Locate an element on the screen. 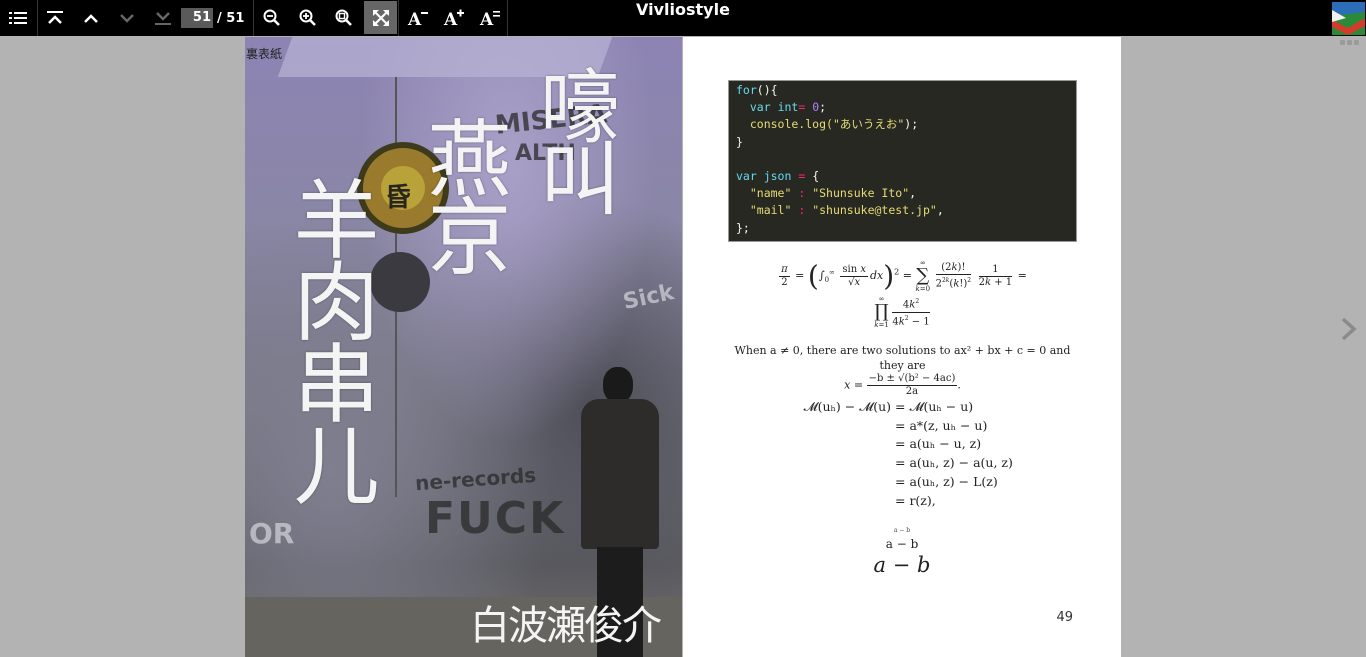  code-line: var json = { is located at coordinates (778, 175).